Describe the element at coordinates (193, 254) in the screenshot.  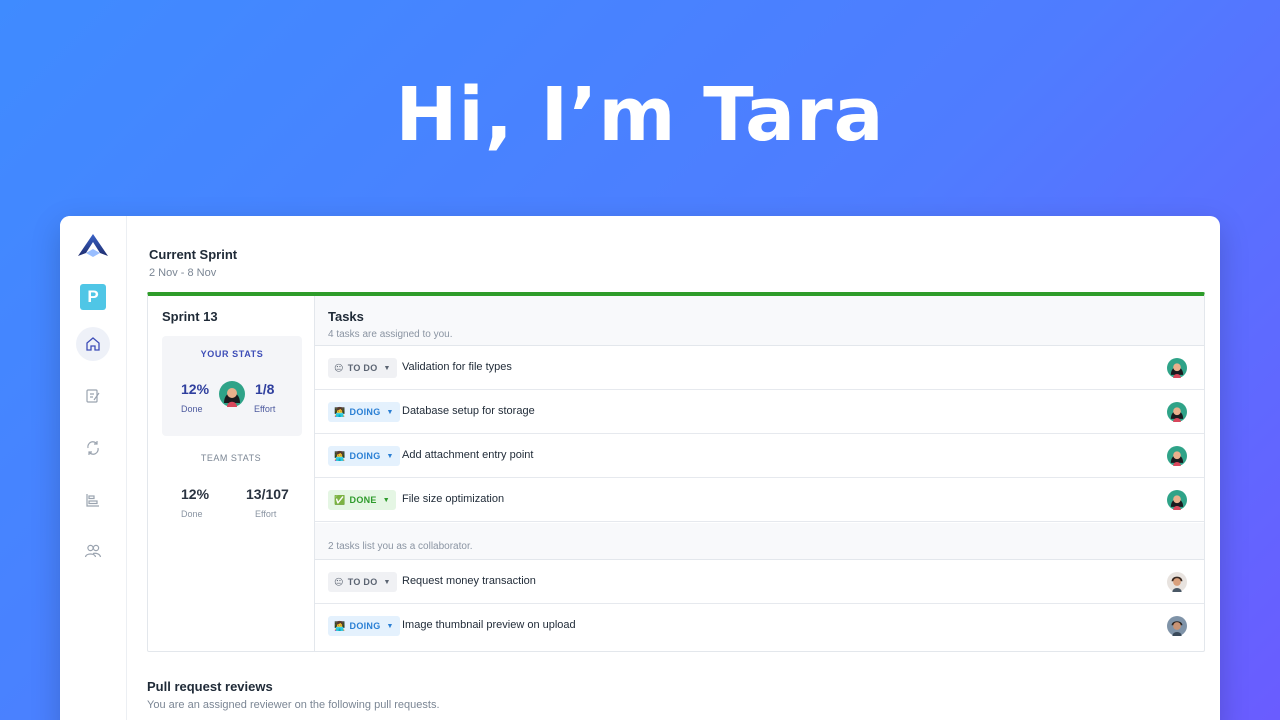
I see `current-sprint-title: Current Sprint` at that location.